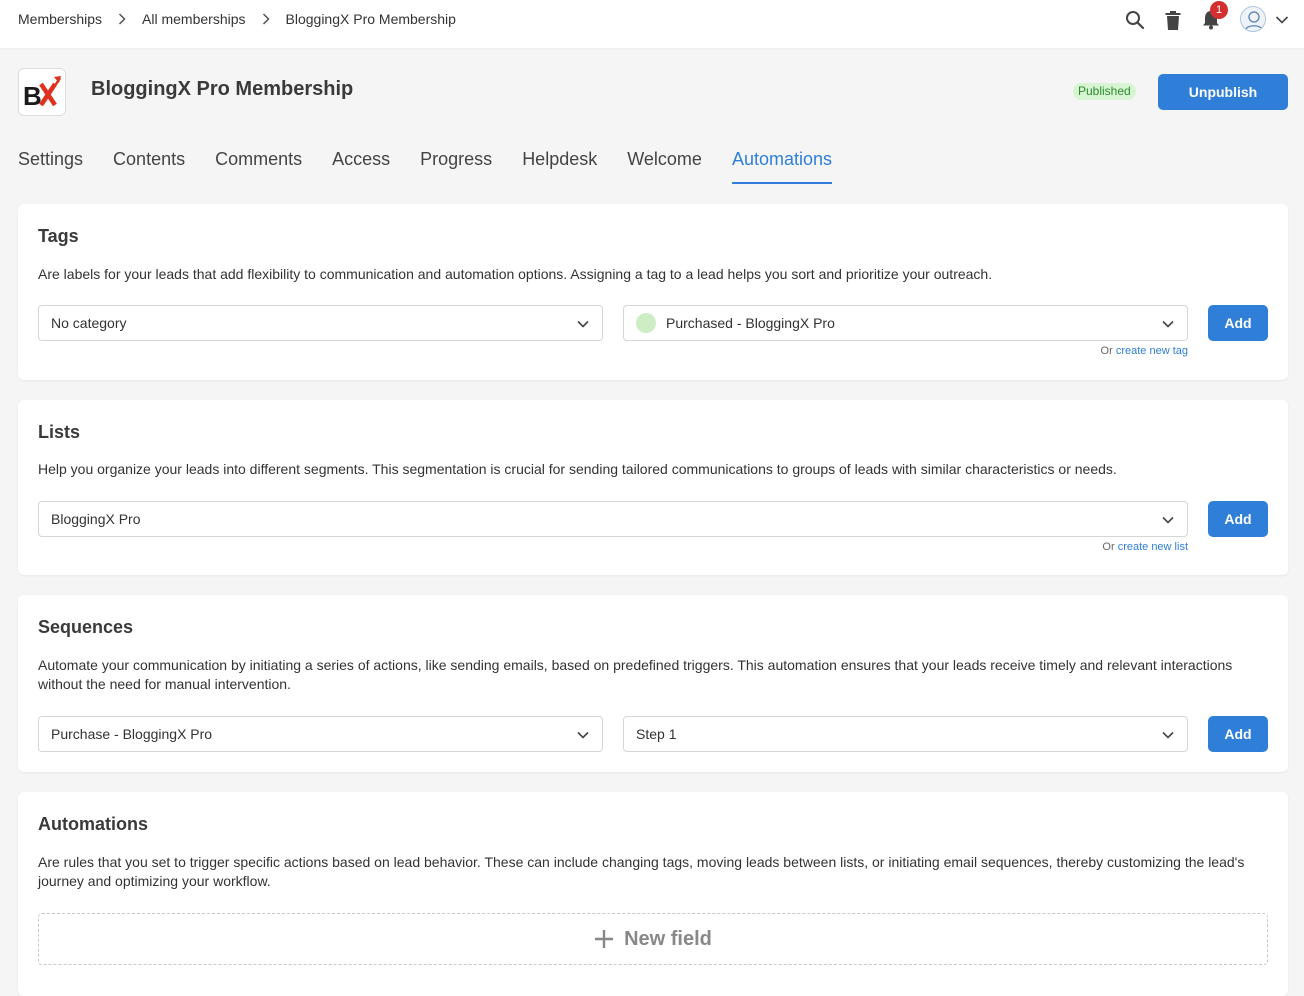 This screenshot has width=1304, height=996. Describe the element at coordinates (456, 165) in the screenshot. I see `tab-progress: Progress` at that location.